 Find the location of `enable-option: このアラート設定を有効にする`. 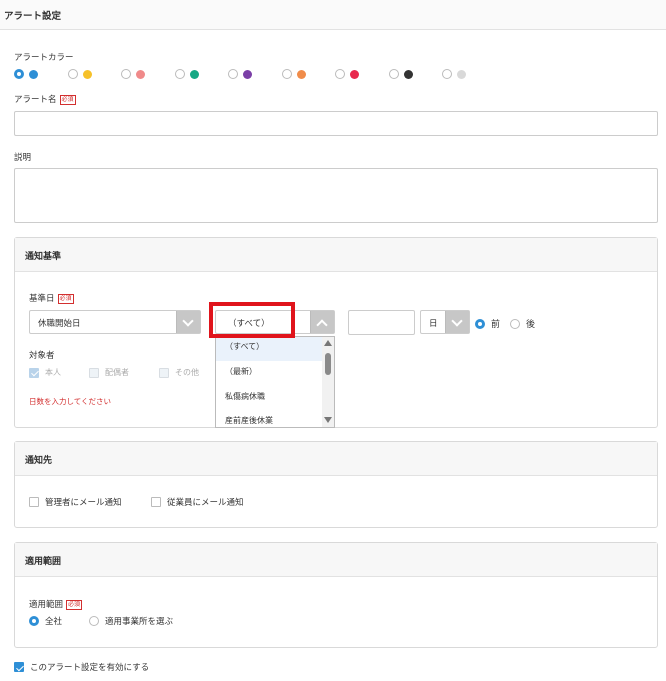

enable-option: このアラート設定を有効にする is located at coordinates (81, 667).